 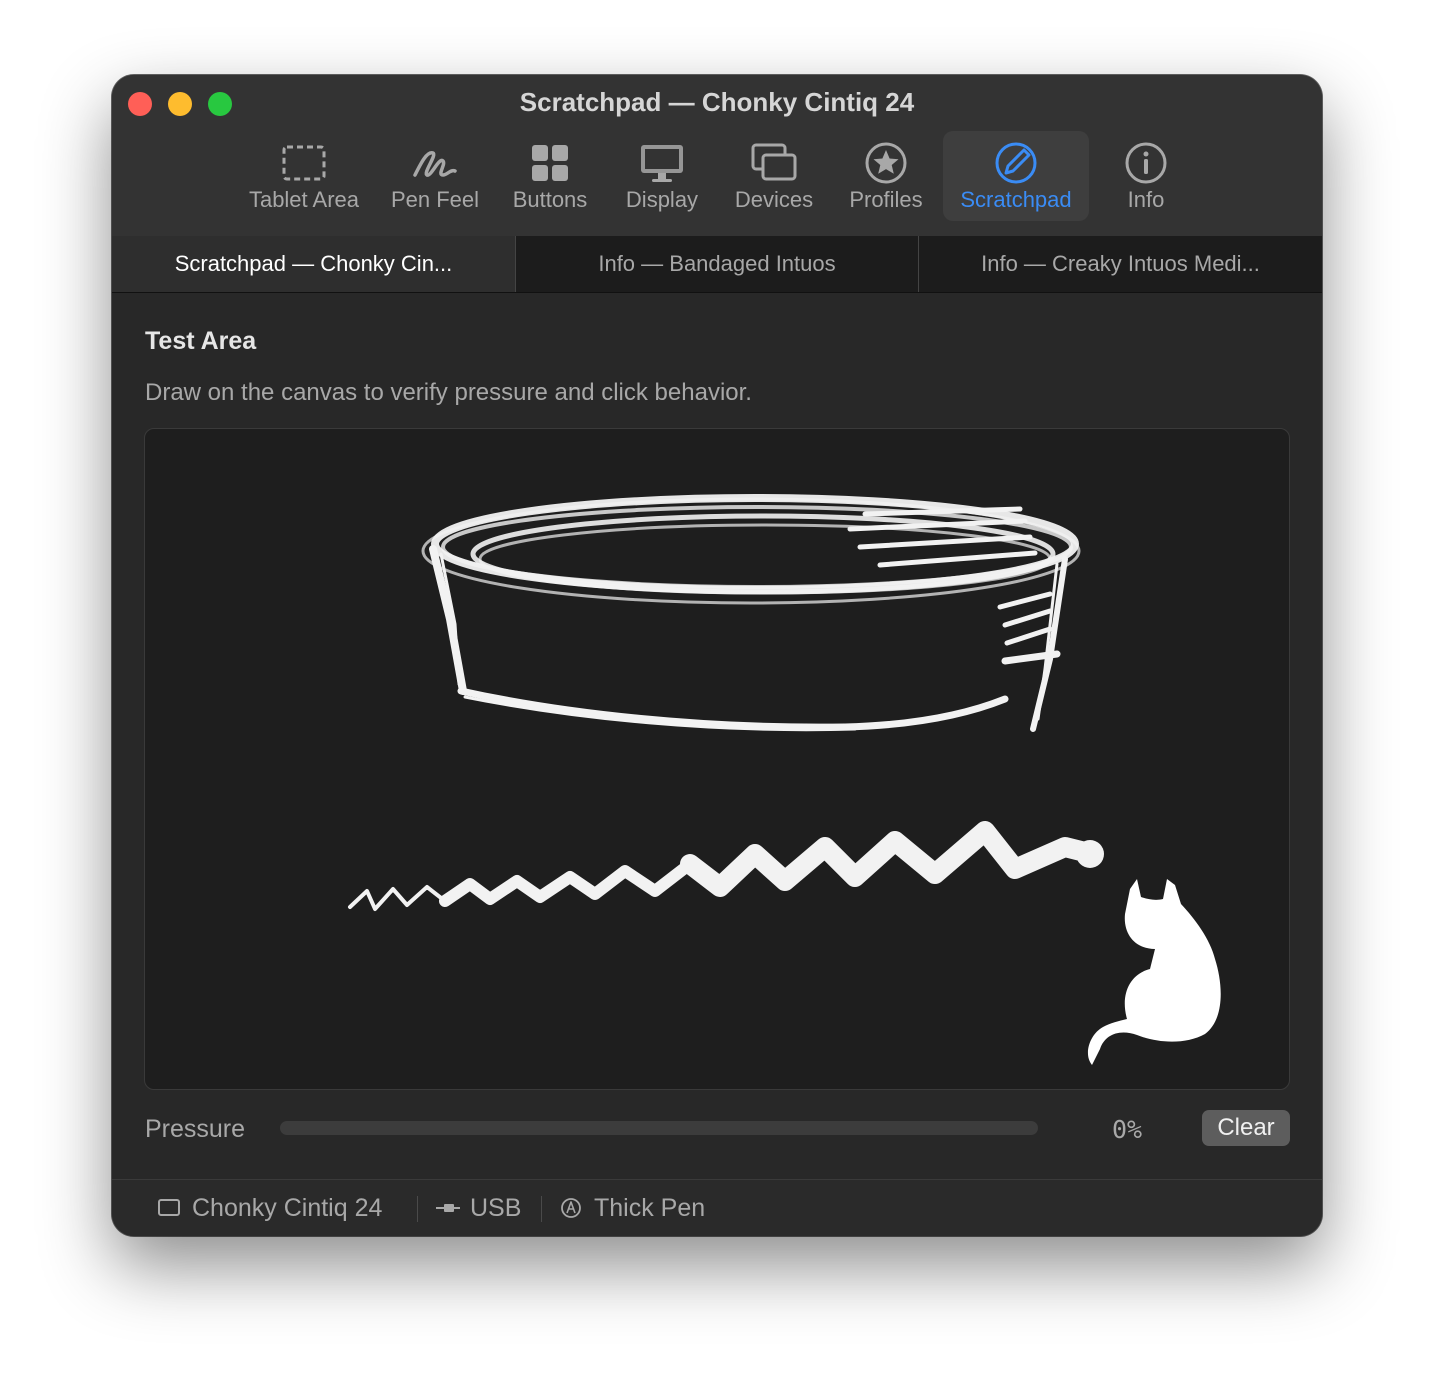 I want to click on toolbar-buttons: Buttons, so click(x=550, y=176).